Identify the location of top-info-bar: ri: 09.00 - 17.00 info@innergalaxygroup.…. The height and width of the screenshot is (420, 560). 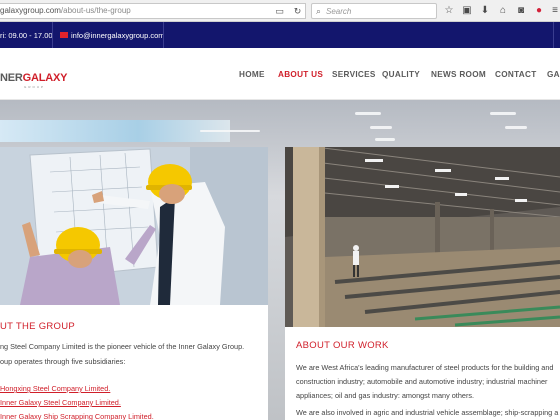
(280, 35).